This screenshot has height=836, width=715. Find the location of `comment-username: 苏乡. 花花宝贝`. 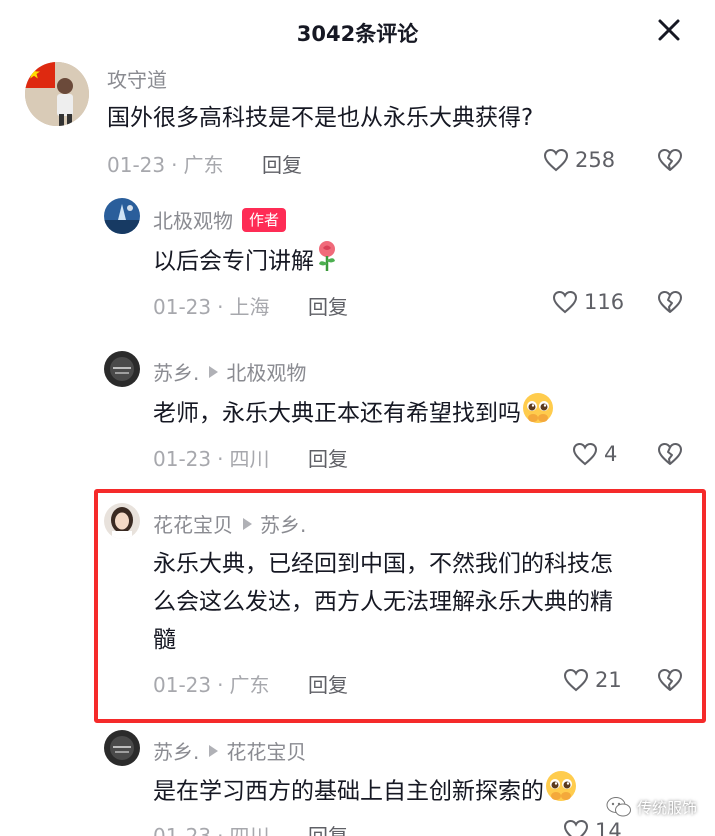

comment-username: 苏乡. 花花宝贝 is located at coordinates (229, 750).